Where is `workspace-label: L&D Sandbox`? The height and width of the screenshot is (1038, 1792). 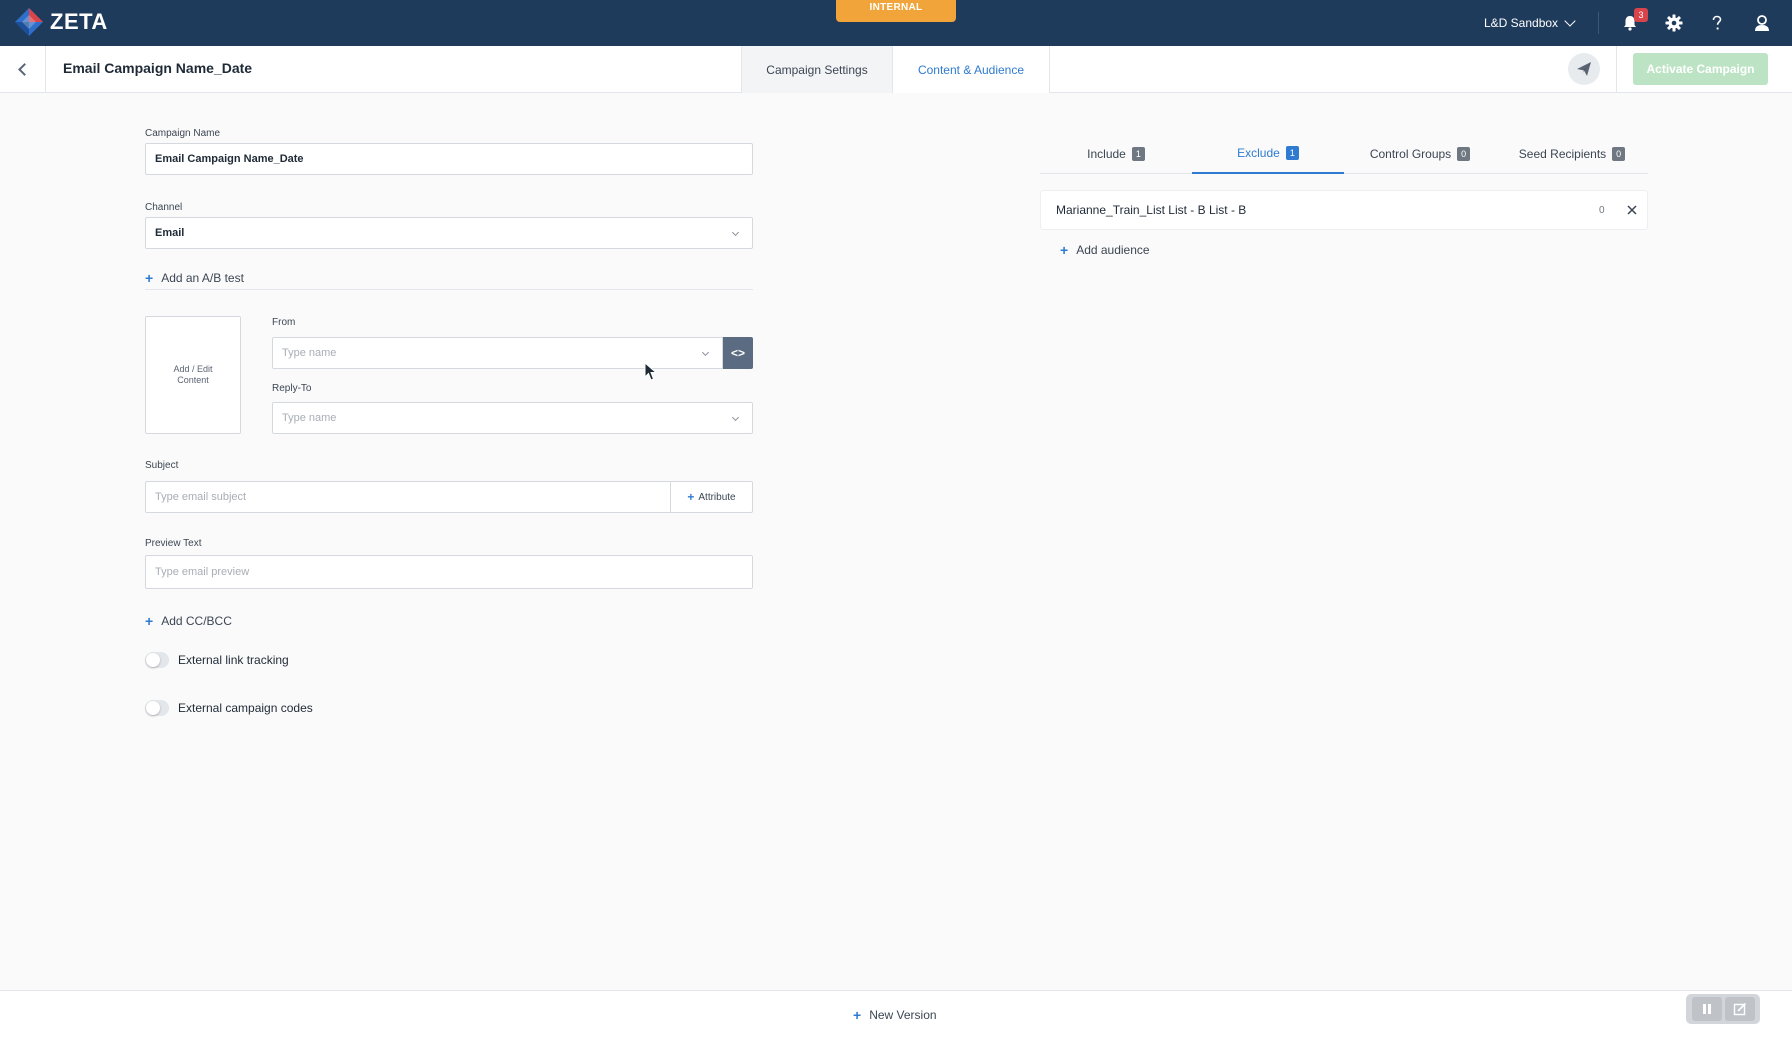
workspace-label: L&D Sandbox is located at coordinates (1521, 23).